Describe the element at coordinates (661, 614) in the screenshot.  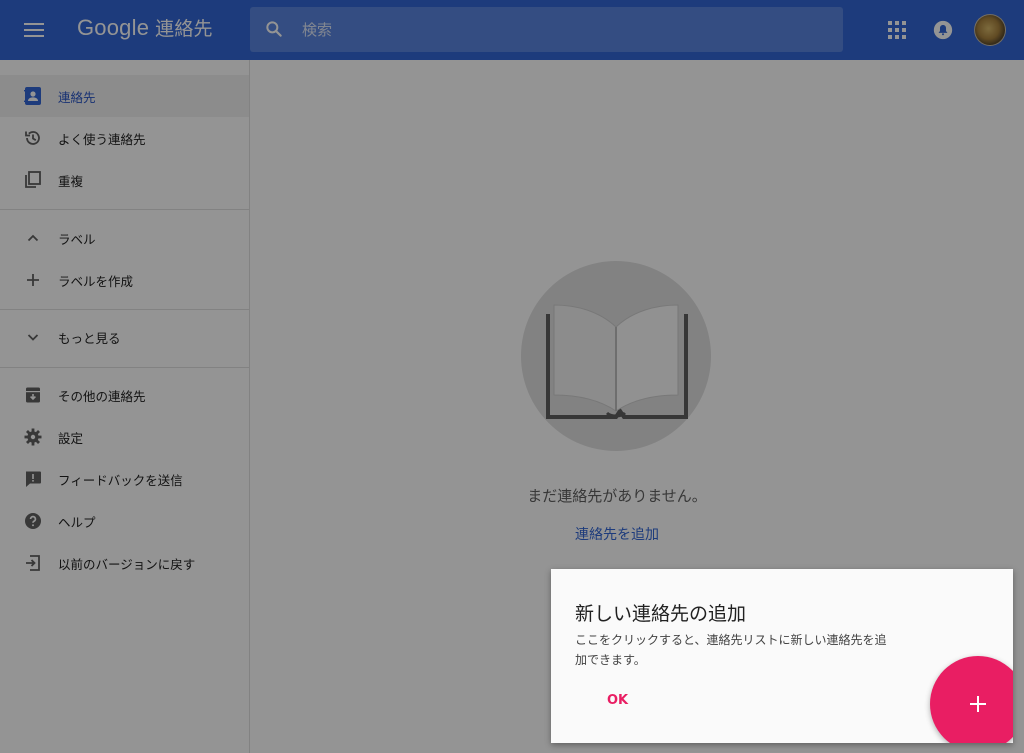
I see `tooltip-title: 新しい連絡先の追加` at that location.